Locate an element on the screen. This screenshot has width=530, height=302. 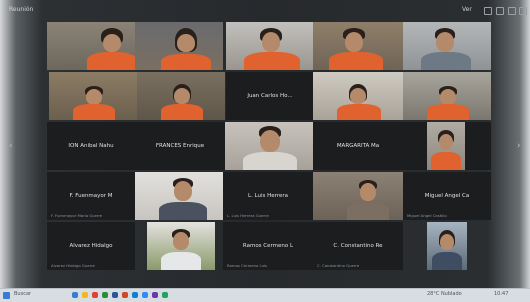
participant-tile: FRANCES Enrique is located at coordinates (180, 146).